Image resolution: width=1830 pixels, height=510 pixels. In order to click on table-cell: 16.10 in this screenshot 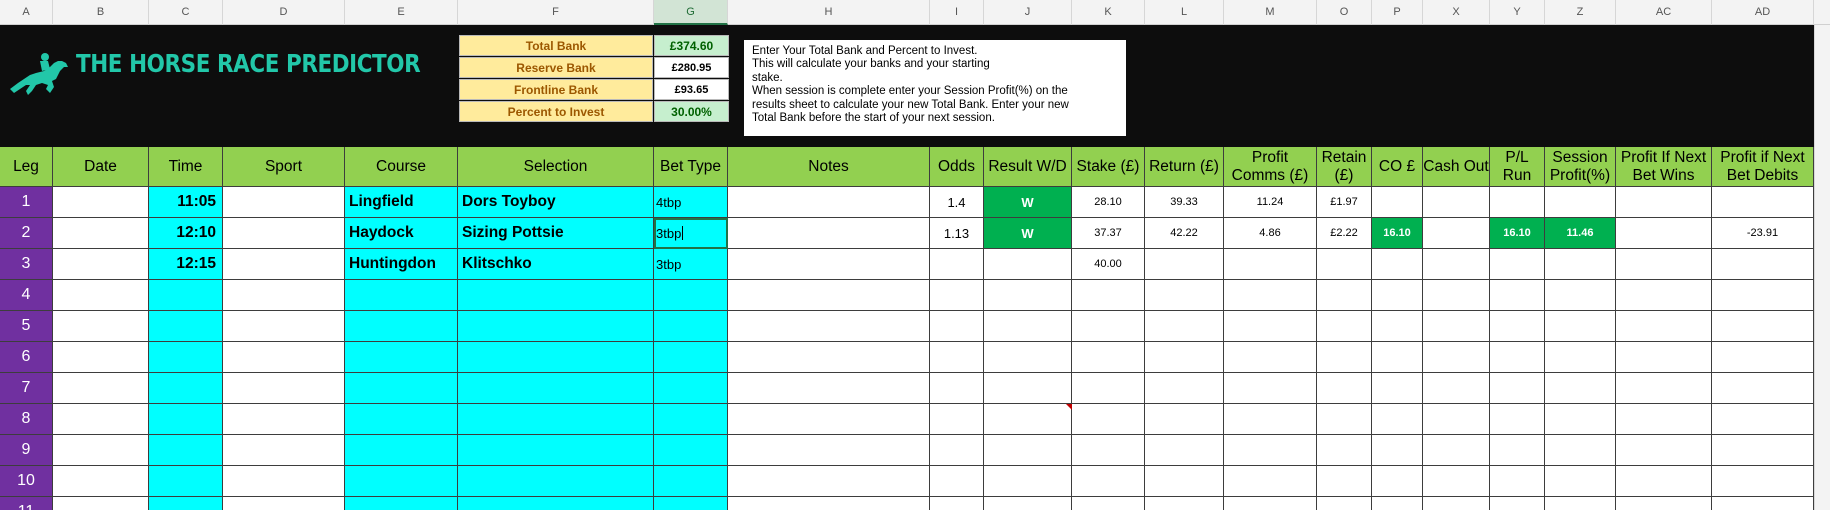, I will do `click(1397, 233)`.